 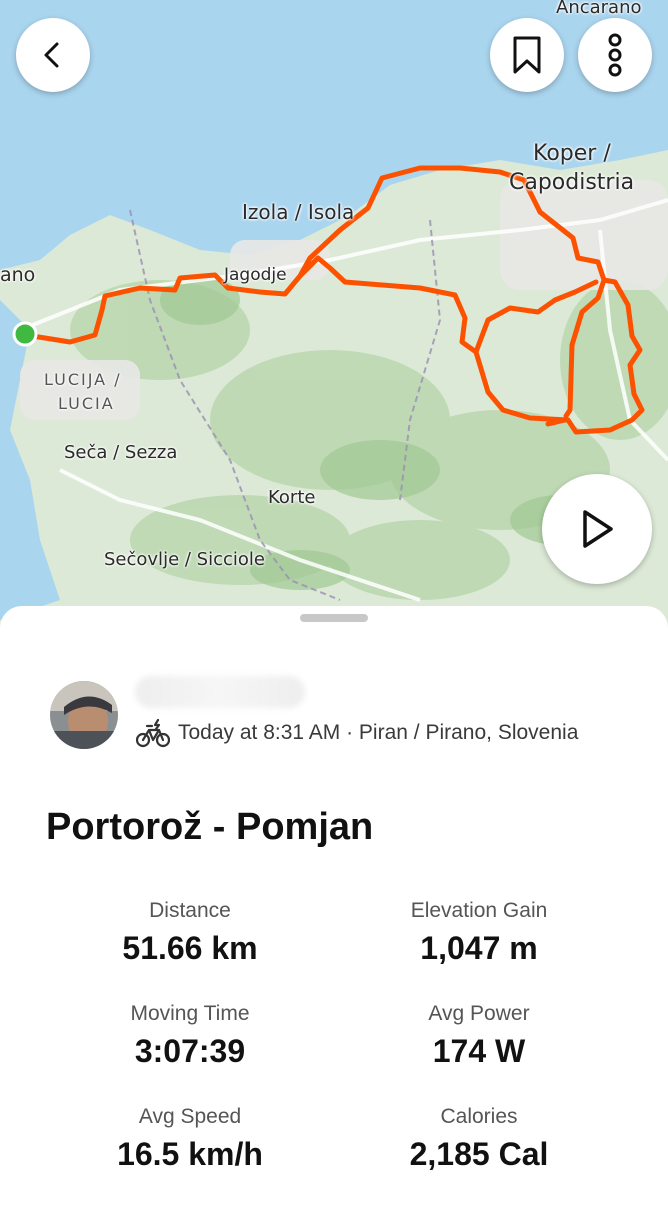 I want to click on stat-elevation-gain: Elevation Gain 1,047 m, so click(x=479, y=933).